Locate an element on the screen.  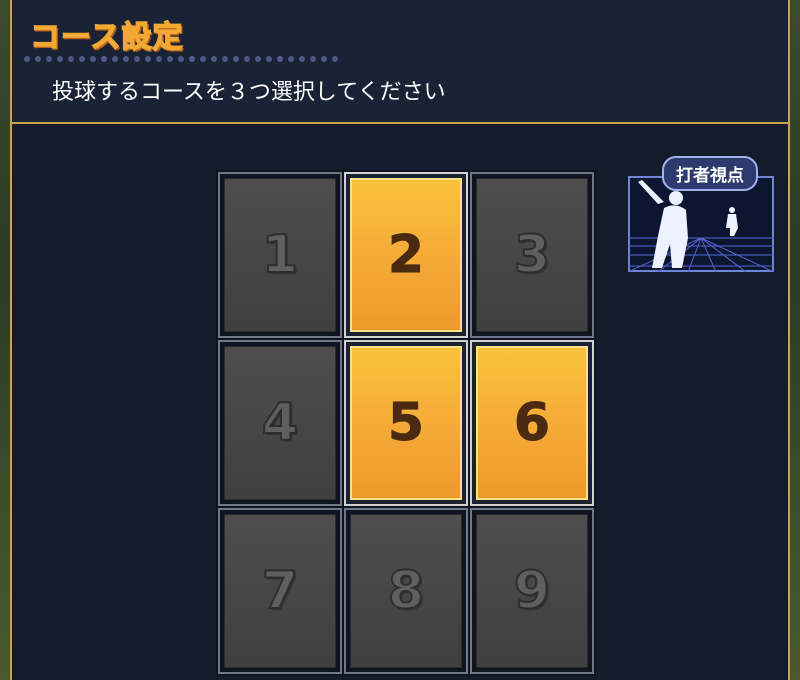
batter-view-label: 打者視点 is located at coordinates (710, 173).